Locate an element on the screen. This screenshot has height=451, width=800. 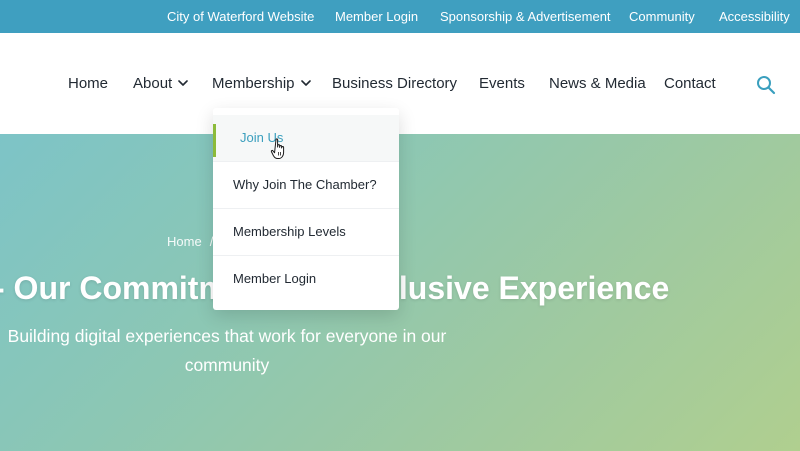
nav-events: Events is located at coordinates (502, 83).